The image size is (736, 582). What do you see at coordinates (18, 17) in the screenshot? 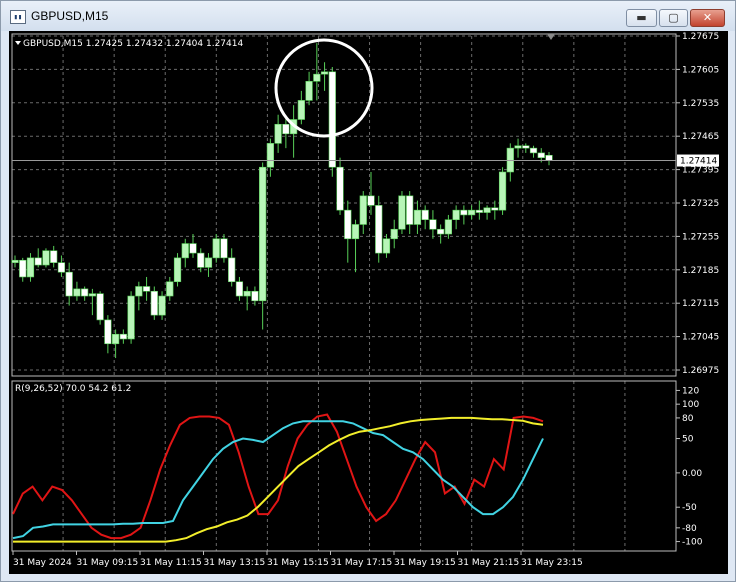
I see `chart-window-icon: ▮▮` at bounding box center [18, 17].